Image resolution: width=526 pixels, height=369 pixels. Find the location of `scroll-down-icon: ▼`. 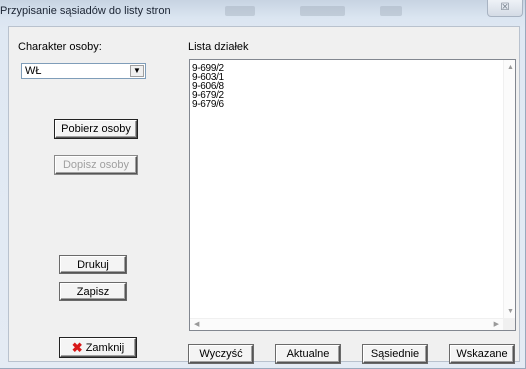

scroll-down-icon: ▼ is located at coordinates (510, 312).